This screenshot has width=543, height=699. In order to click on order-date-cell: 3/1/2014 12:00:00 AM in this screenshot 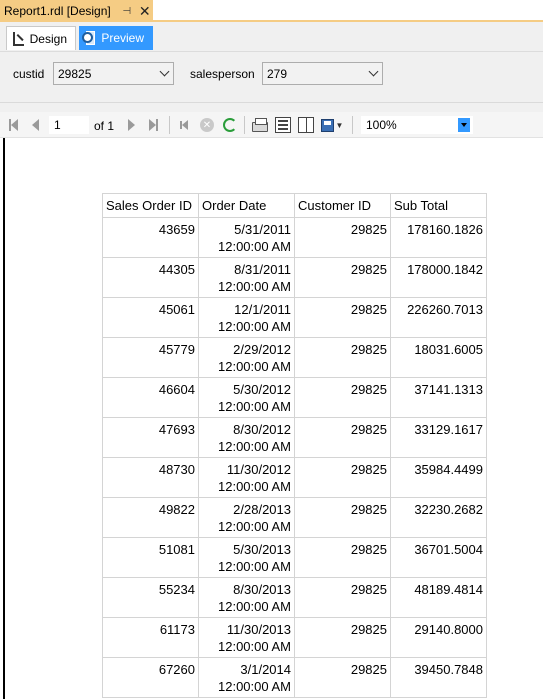, I will do `click(246, 677)`.